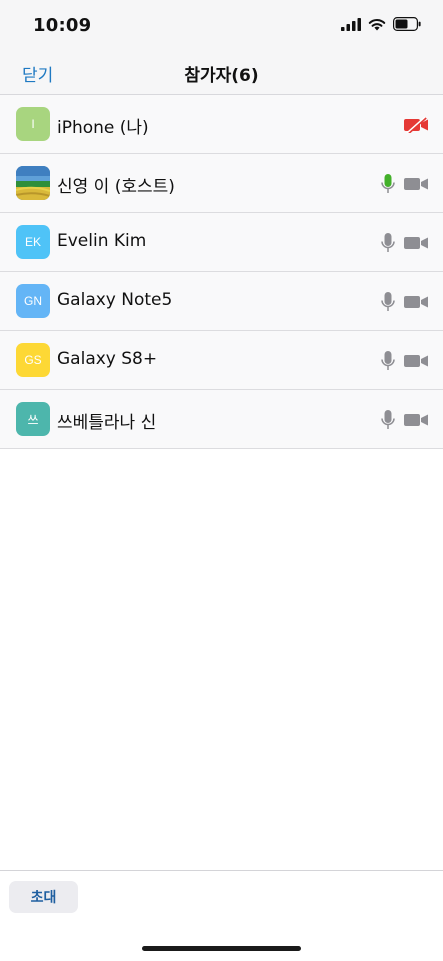  Describe the element at coordinates (377, 24) in the screenshot. I see `wifi-icon` at that location.